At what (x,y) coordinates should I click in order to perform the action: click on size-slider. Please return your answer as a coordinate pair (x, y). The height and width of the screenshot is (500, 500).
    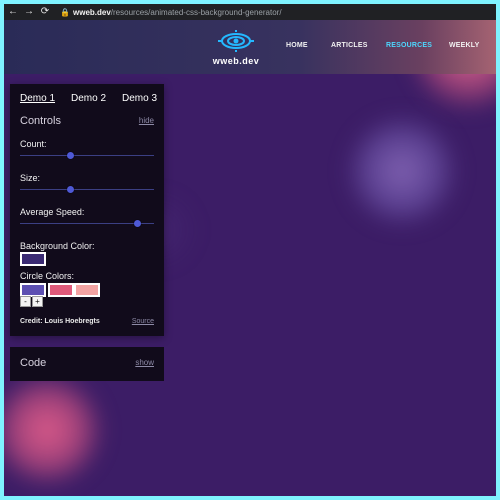
    Looking at the image, I should click on (87, 190).